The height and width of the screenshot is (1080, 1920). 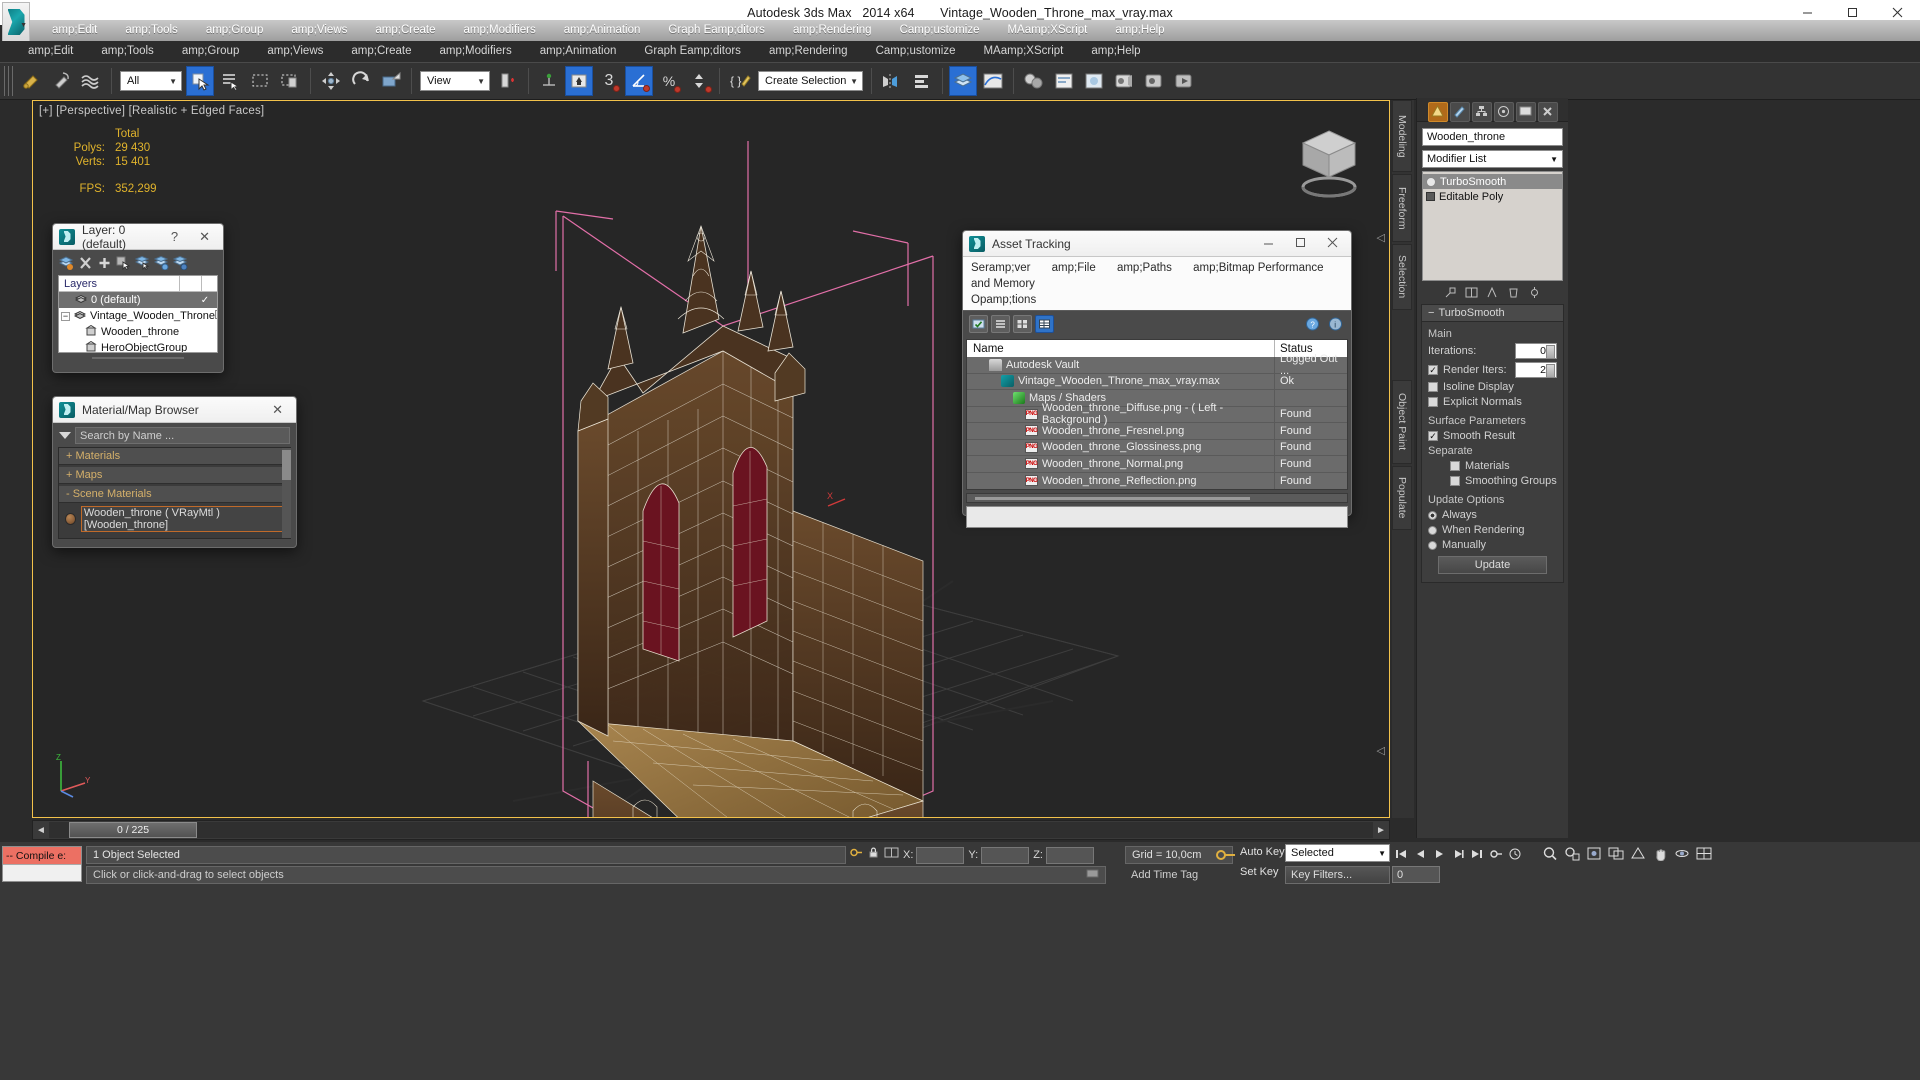 I want to click on menu2-item-modifiers: amp;Modifiers, so click(x=475, y=51).